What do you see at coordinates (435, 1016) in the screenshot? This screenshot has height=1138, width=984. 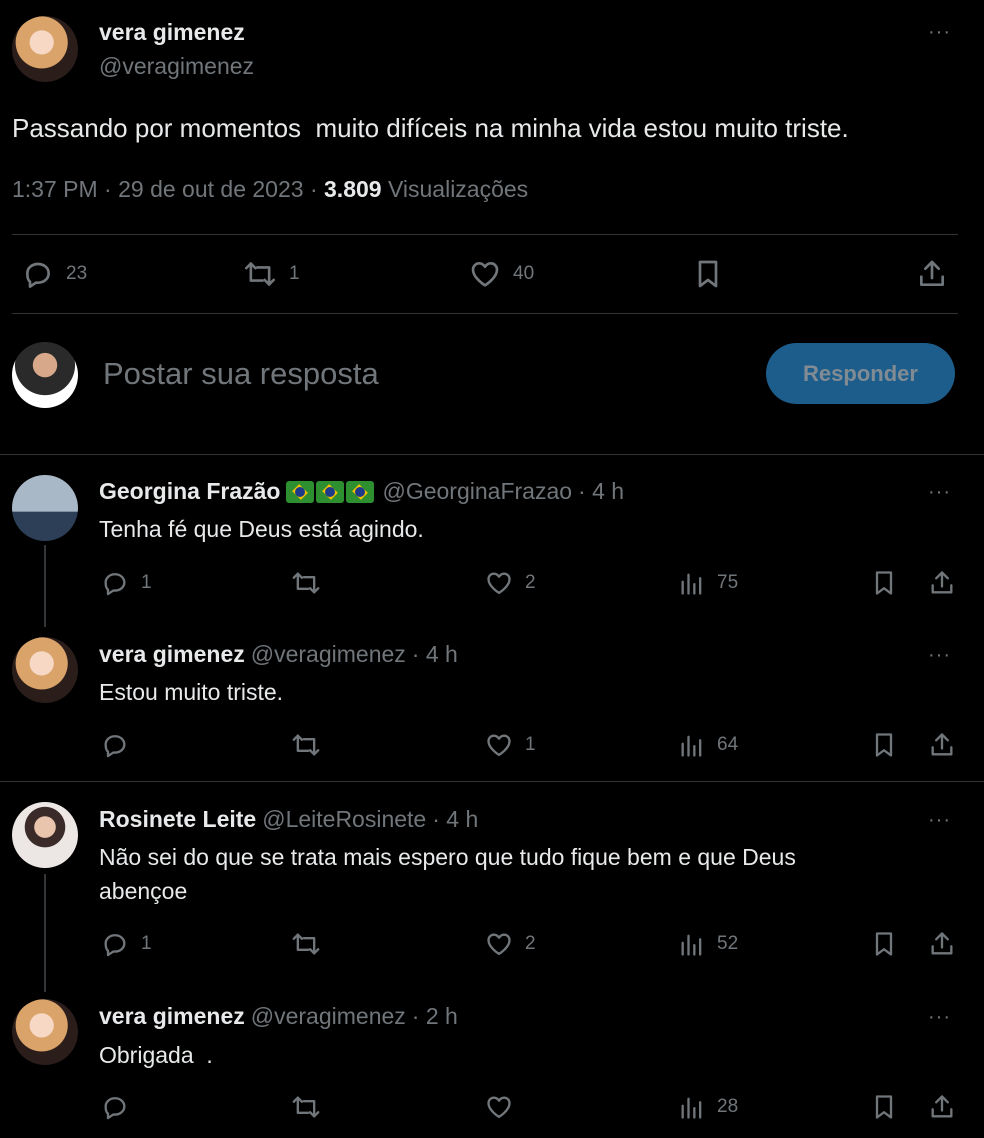 I see `reply-time: · 2 h` at bounding box center [435, 1016].